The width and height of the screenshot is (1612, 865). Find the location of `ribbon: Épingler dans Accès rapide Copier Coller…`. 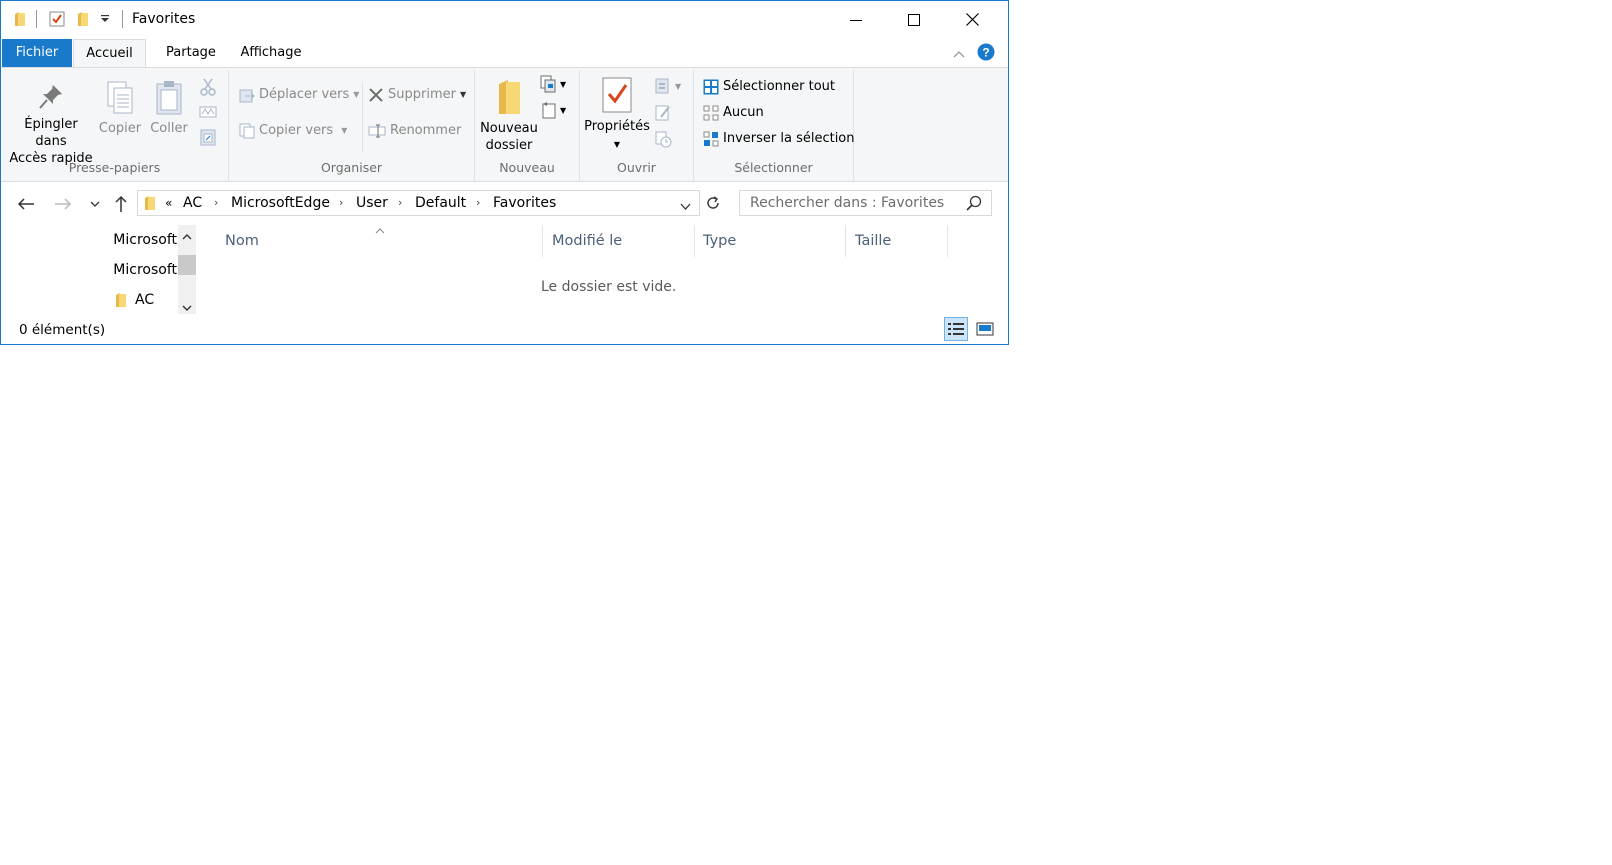

ribbon: Épingler dans Accès rapide Copier Coller… is located at coordinates (504, 124).